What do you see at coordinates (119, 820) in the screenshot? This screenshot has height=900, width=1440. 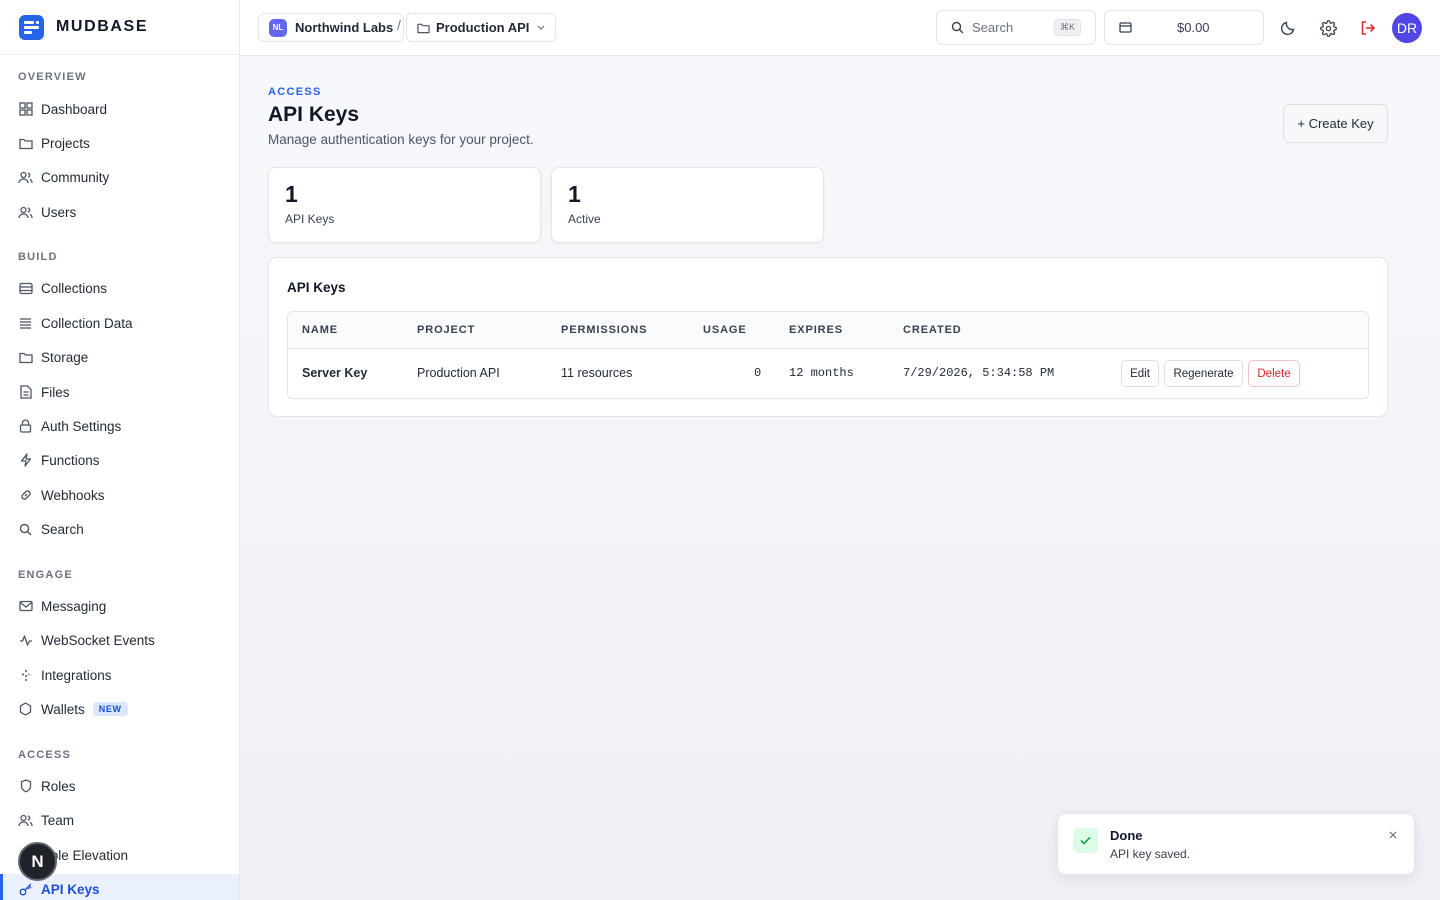 I see `sidebar-item-team: Team` at bounding box center [119, 820].